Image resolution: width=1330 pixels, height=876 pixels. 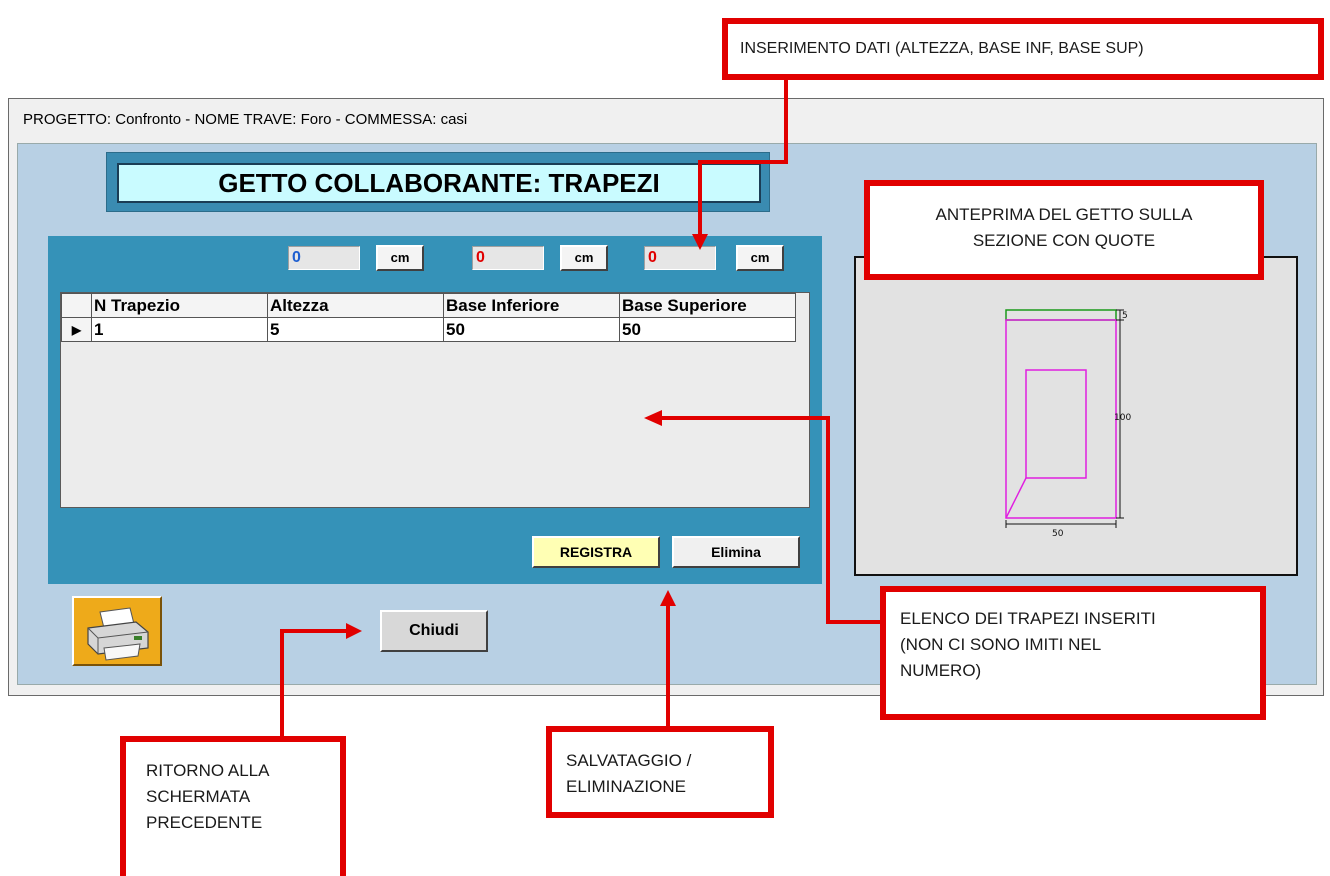 I want to click on note-ritorno: RITORNO ALLA SCHERMATA PRECEDENTE, so click(x=233, y=806).